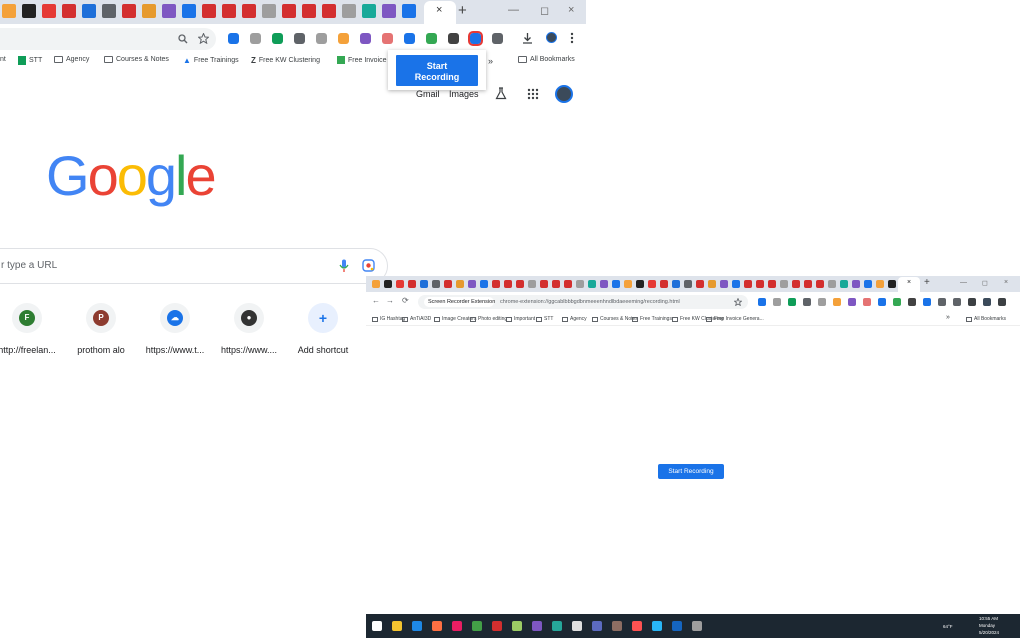 Image resolution: width=1020 pixels, height=638 pixels. What do you see at coordinates (30, 60) in the screenshot?
I see `bookmark-stt: STT` at bounding box center [30, 60].